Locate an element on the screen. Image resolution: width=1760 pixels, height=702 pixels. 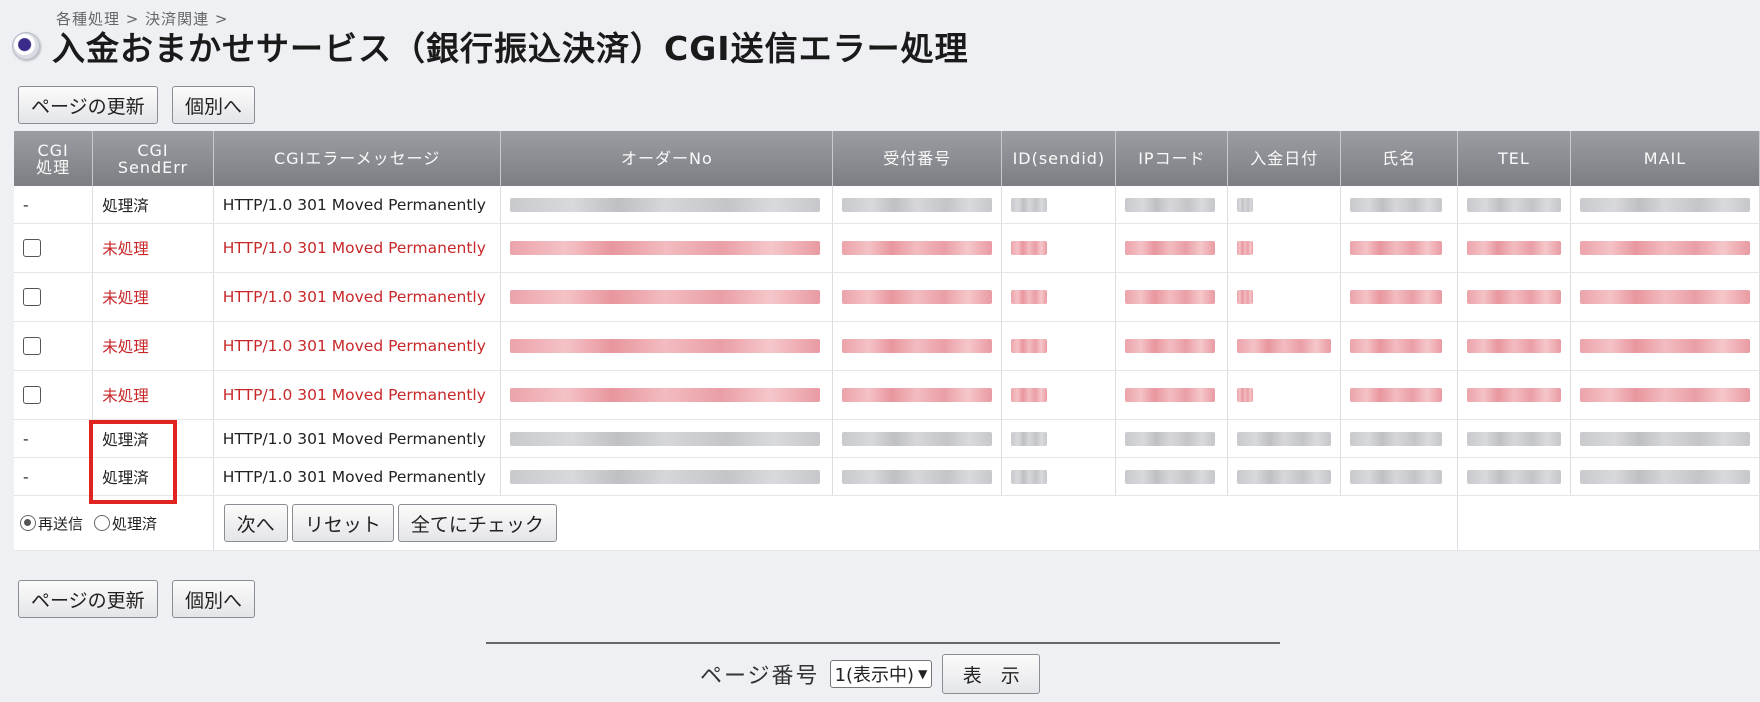
action-buttons-cell: 次へ リセット 全てにチェック is located at coordinates (835, 523).